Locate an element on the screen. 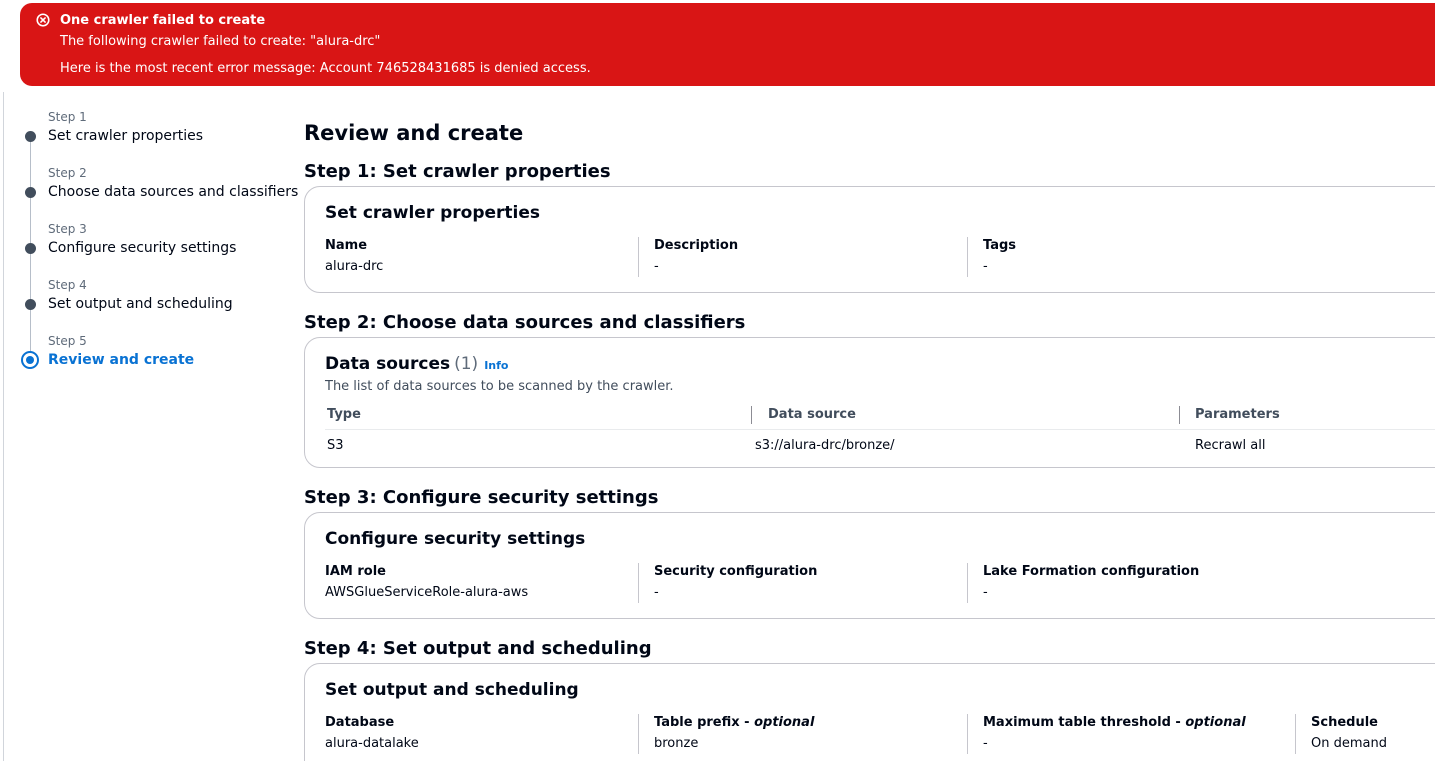 This screenshot has height=761, width=1435. layout-left-border is located at coordinates (3, 426).